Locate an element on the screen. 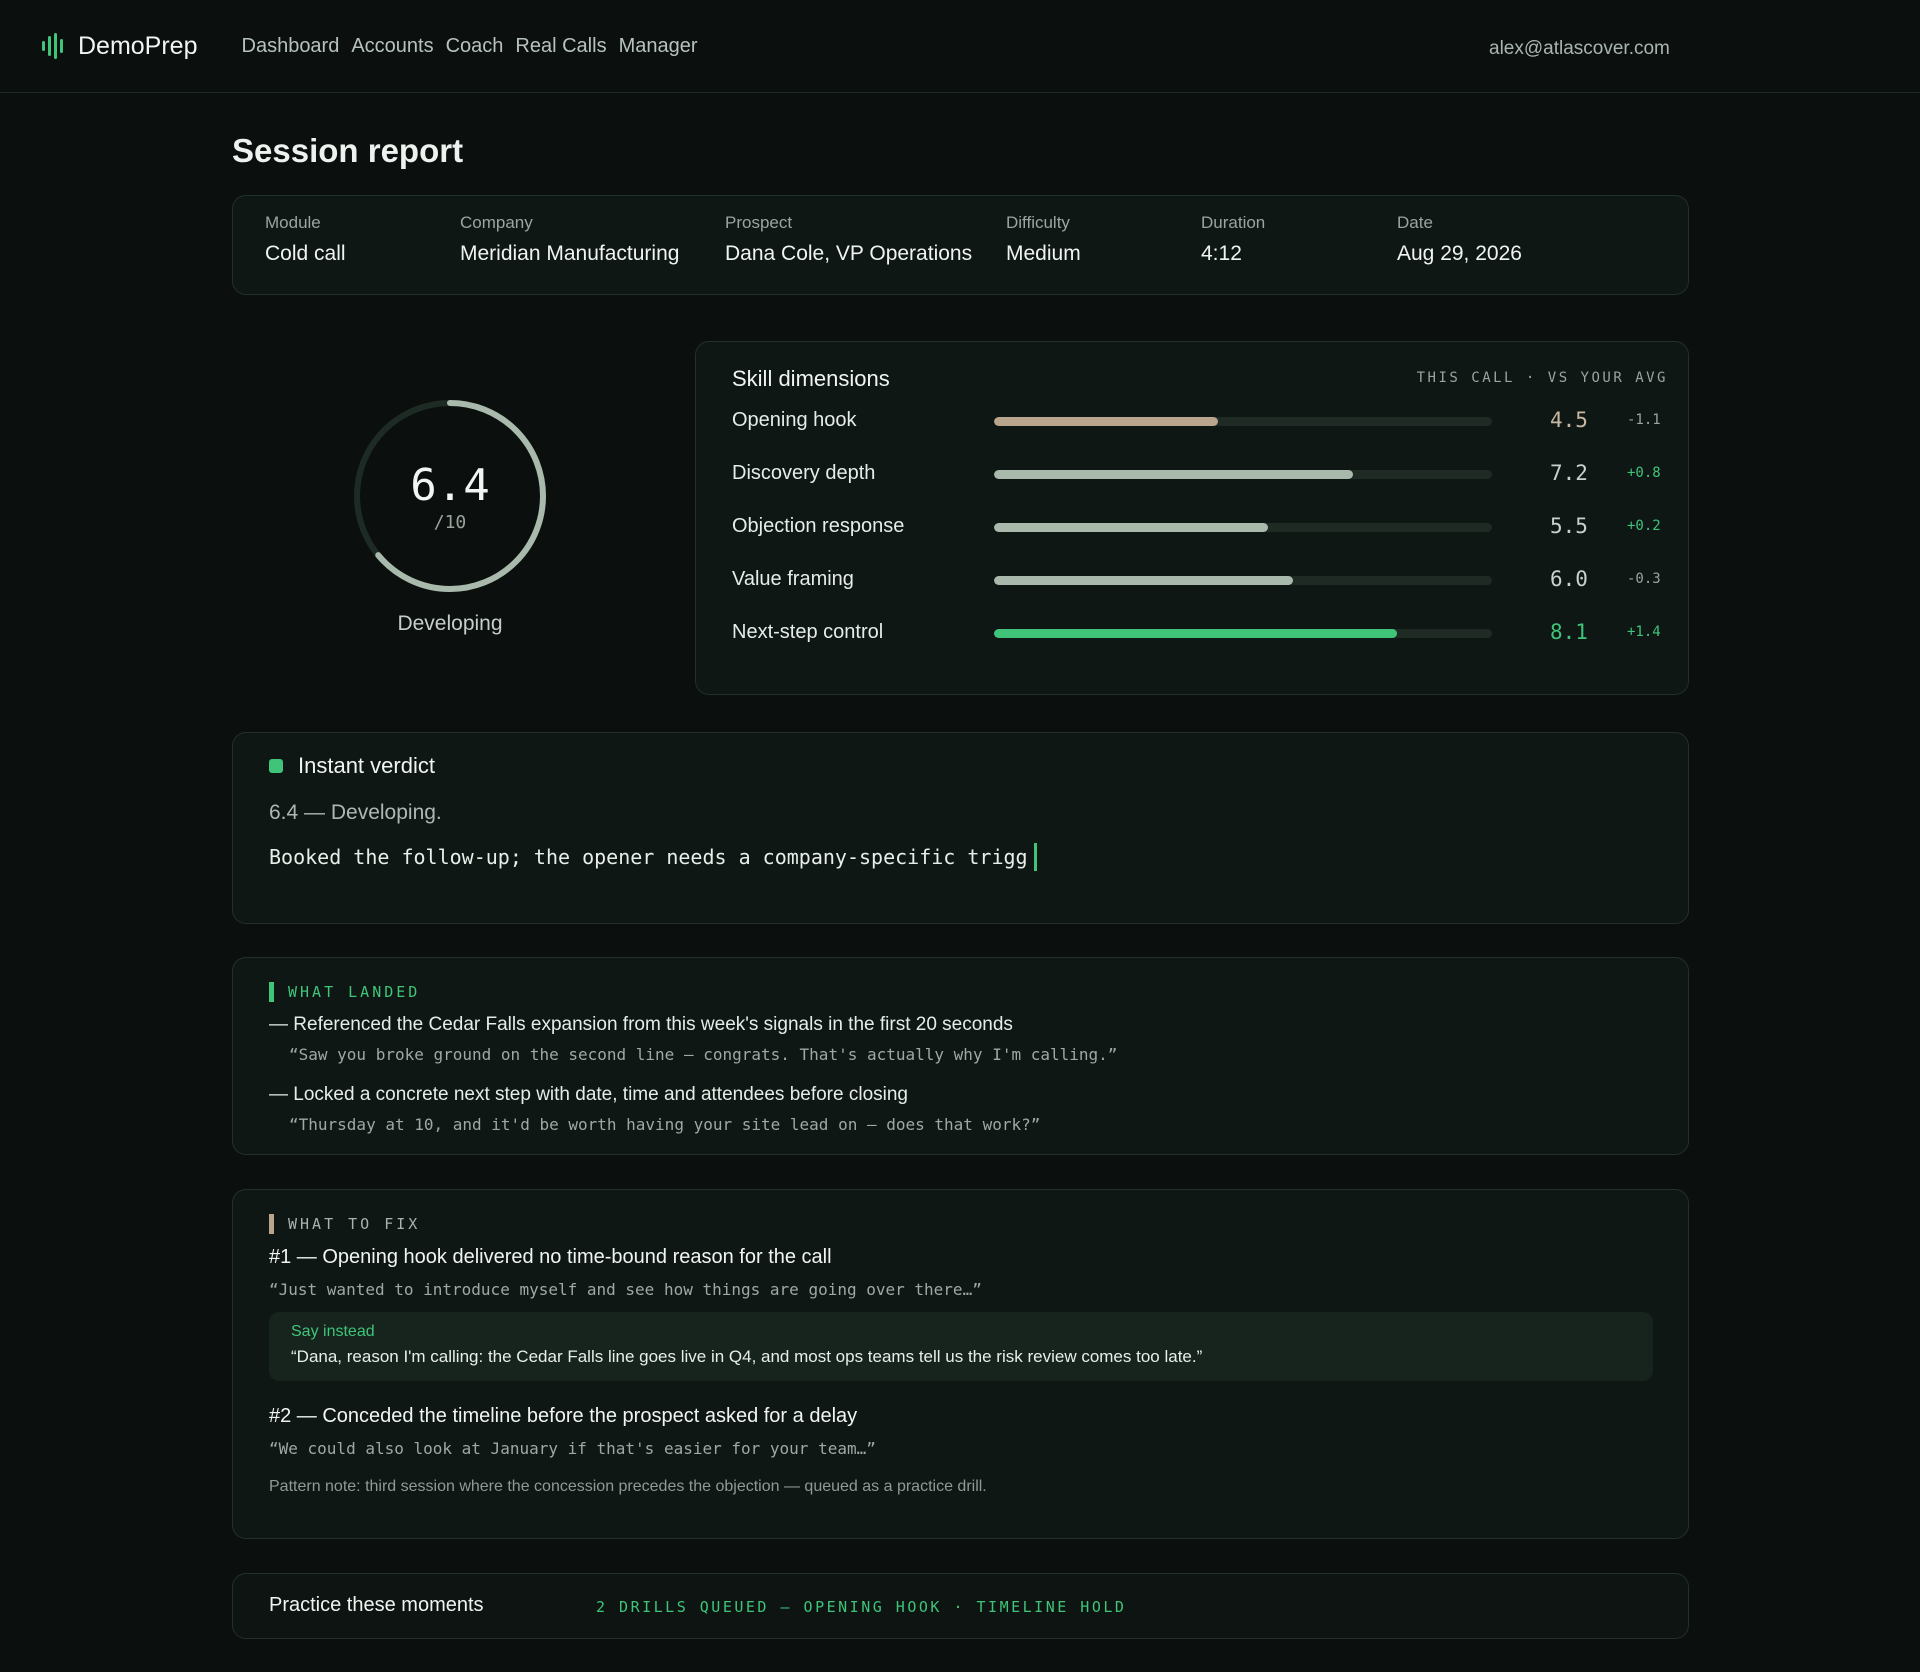 The height and width of the screenshot is (1672, 1920). waveform-logo-icon is located at coordinates (53, 46).